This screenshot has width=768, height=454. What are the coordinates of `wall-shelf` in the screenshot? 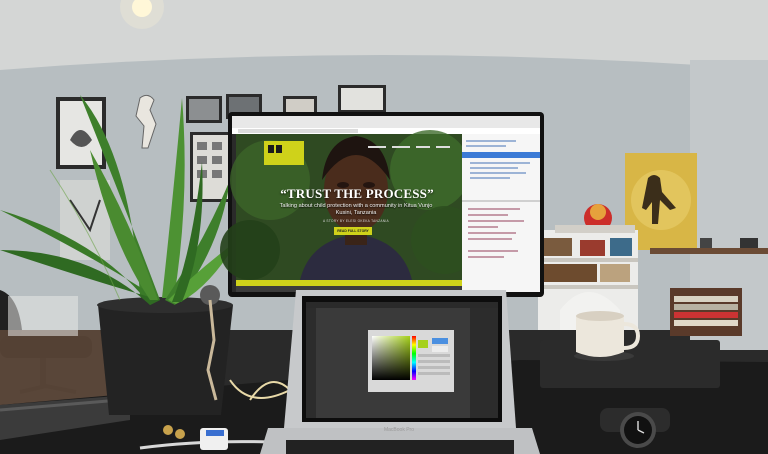 It's located at (709, 251).